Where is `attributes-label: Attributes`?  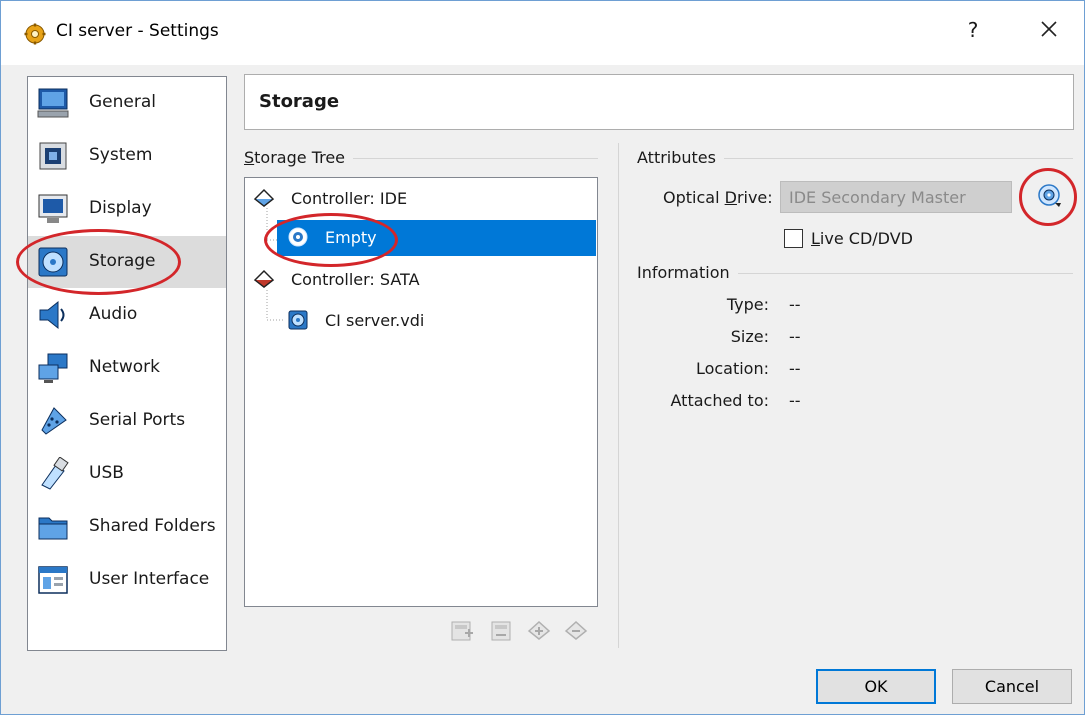
attributes-label: Attributes is located at coordinates (680, 157).